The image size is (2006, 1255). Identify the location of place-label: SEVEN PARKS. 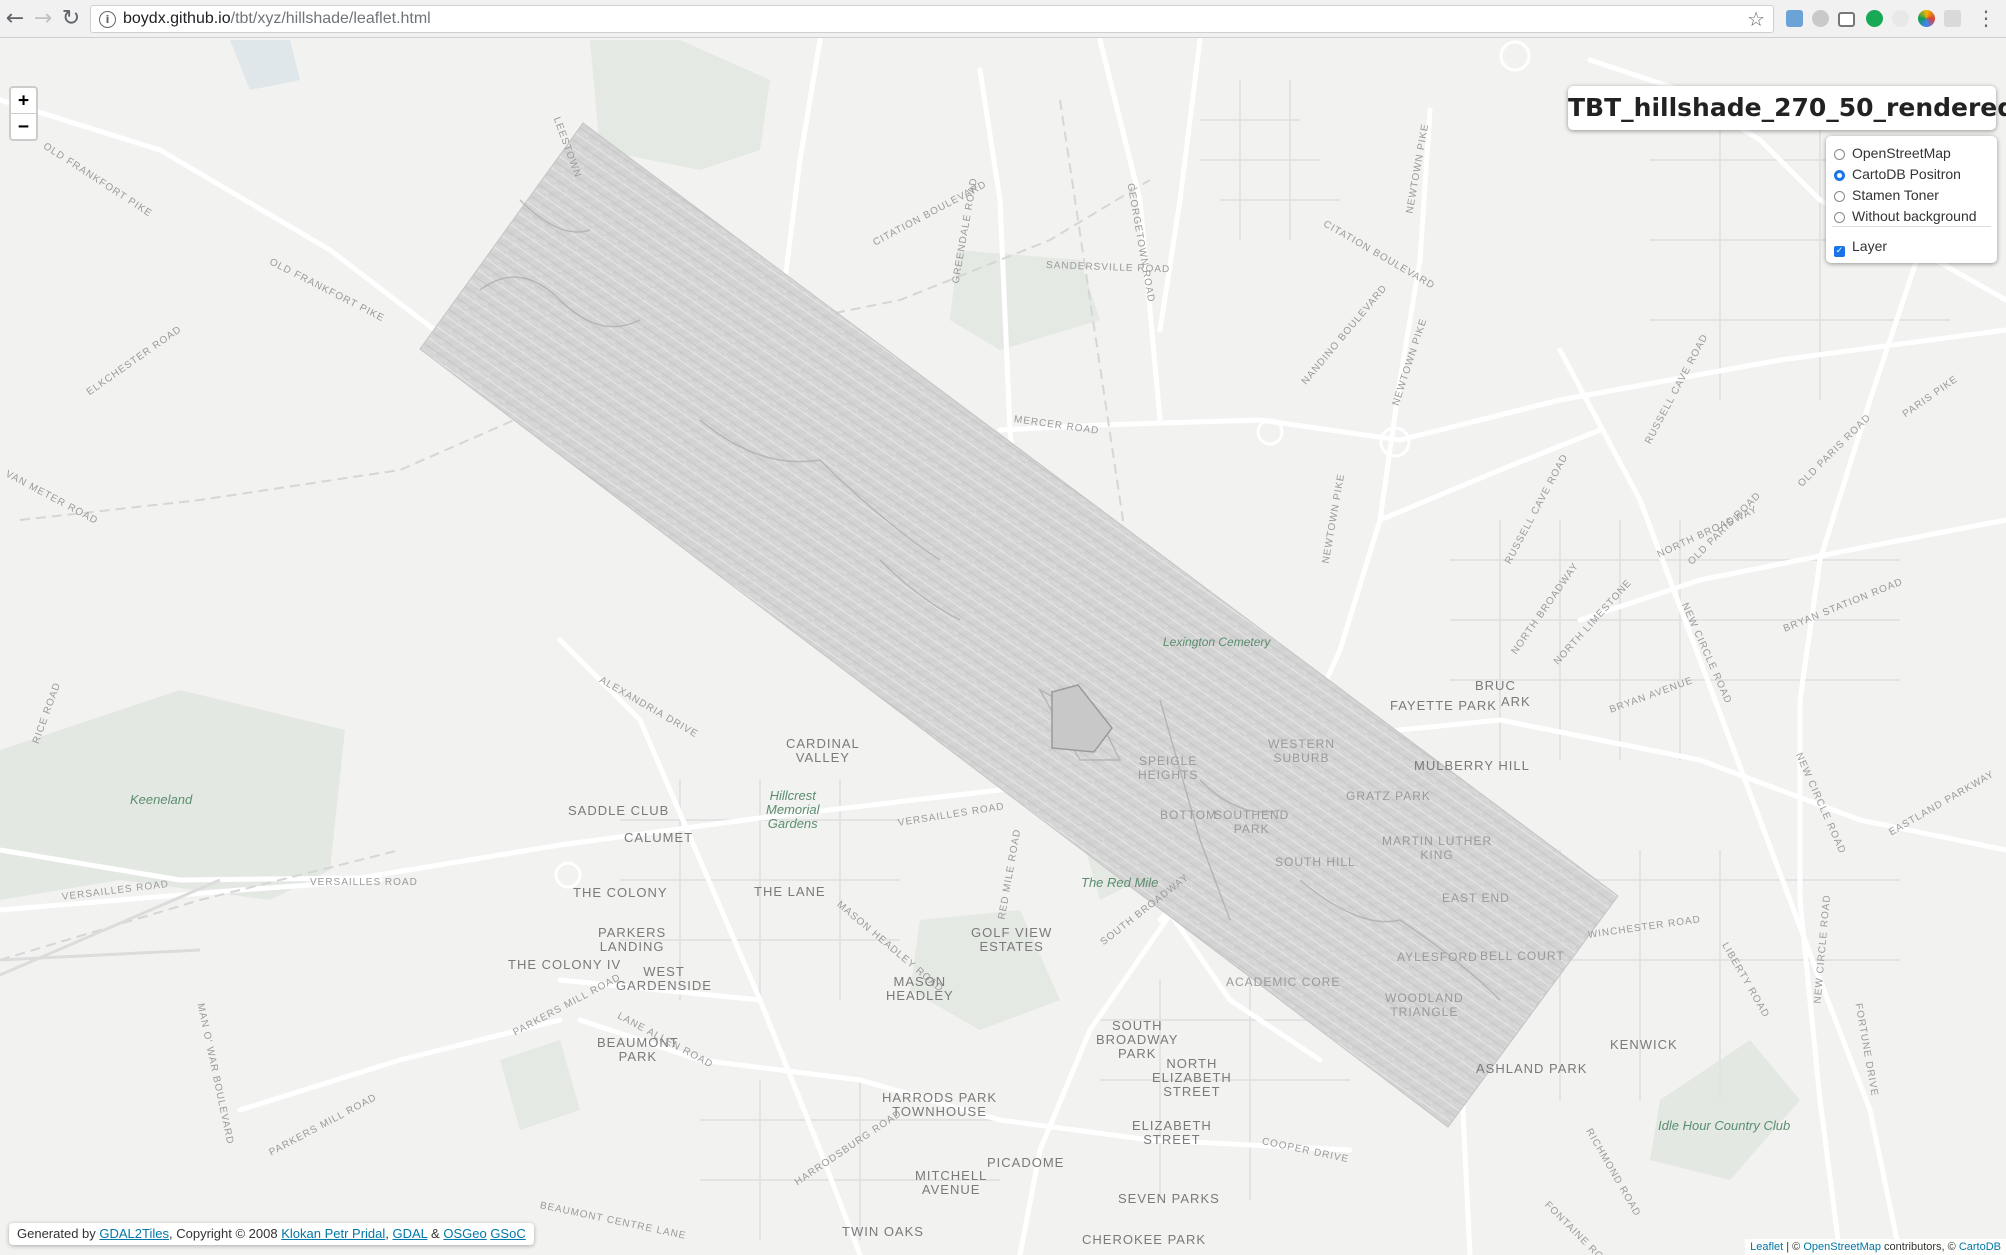
(1169, 1198).